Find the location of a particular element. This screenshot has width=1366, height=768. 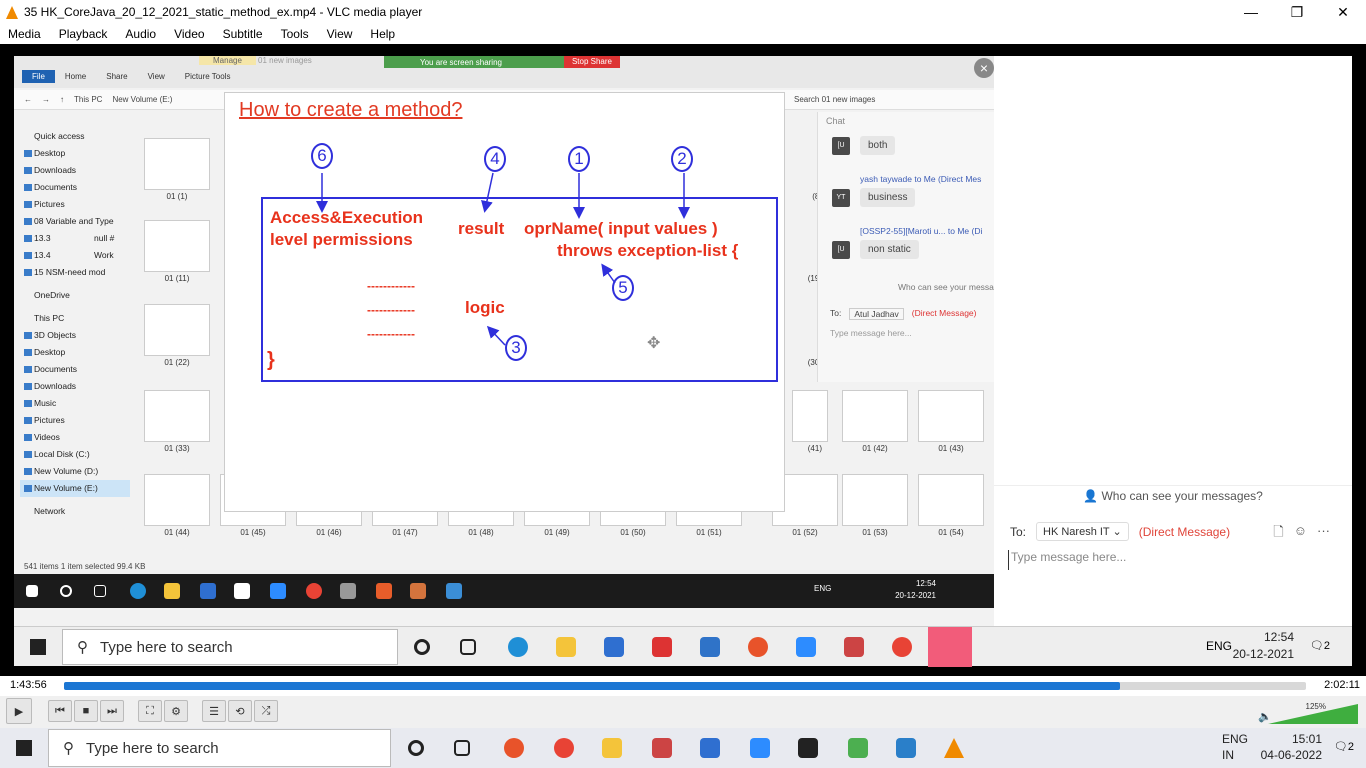

menu-media: Media is located at coordinates (24, 34).